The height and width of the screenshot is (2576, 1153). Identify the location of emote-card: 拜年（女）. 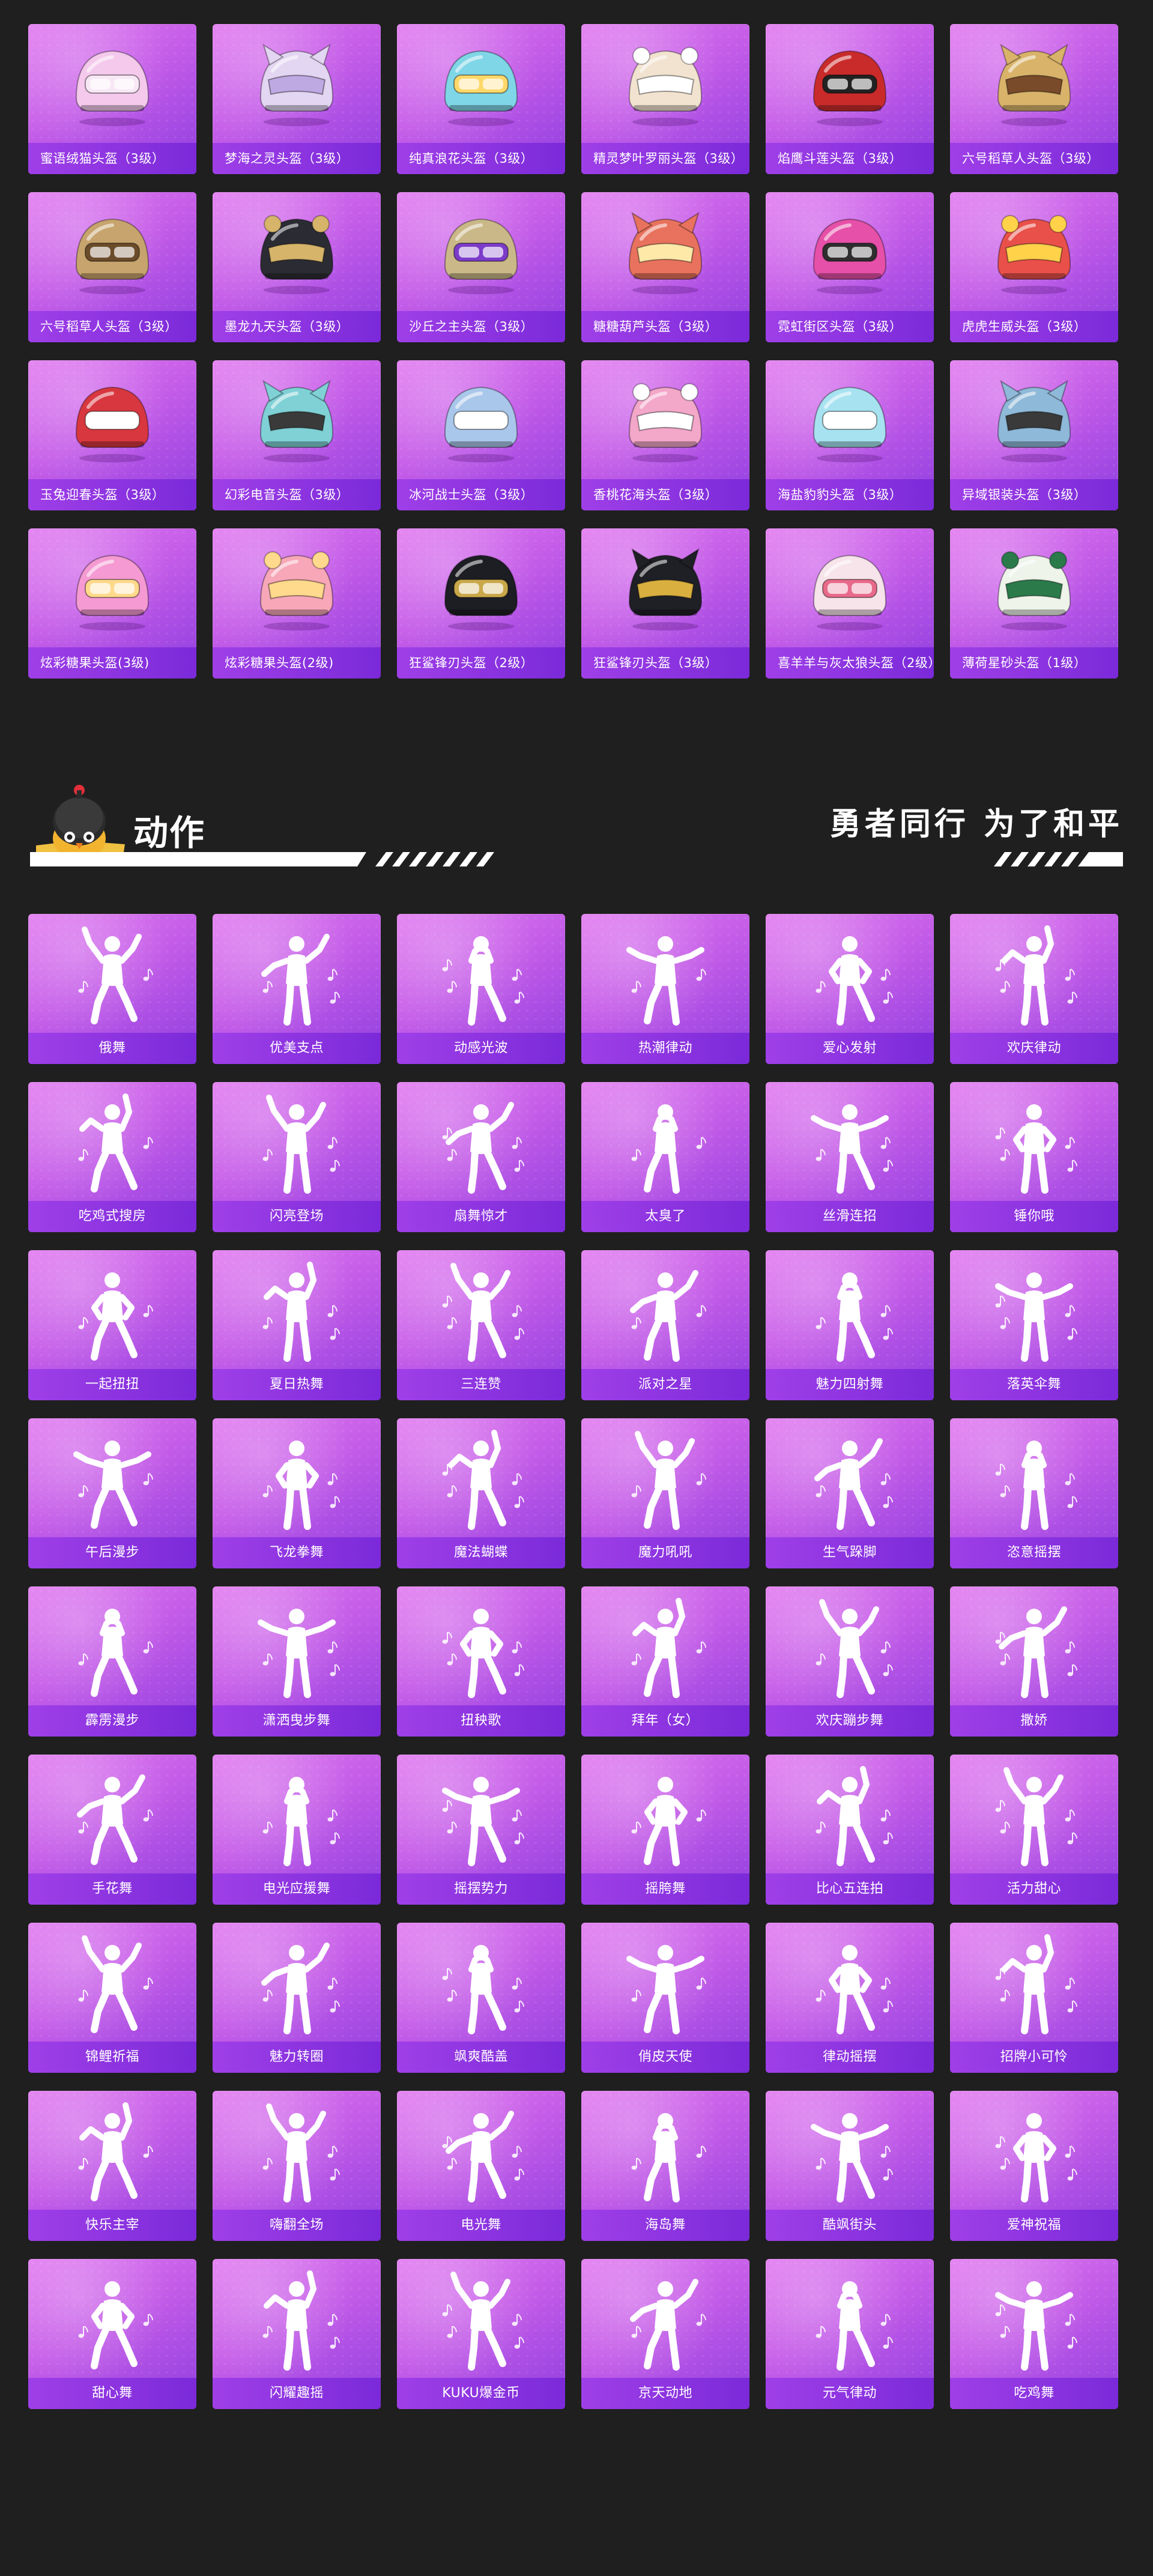
(665, 1661).